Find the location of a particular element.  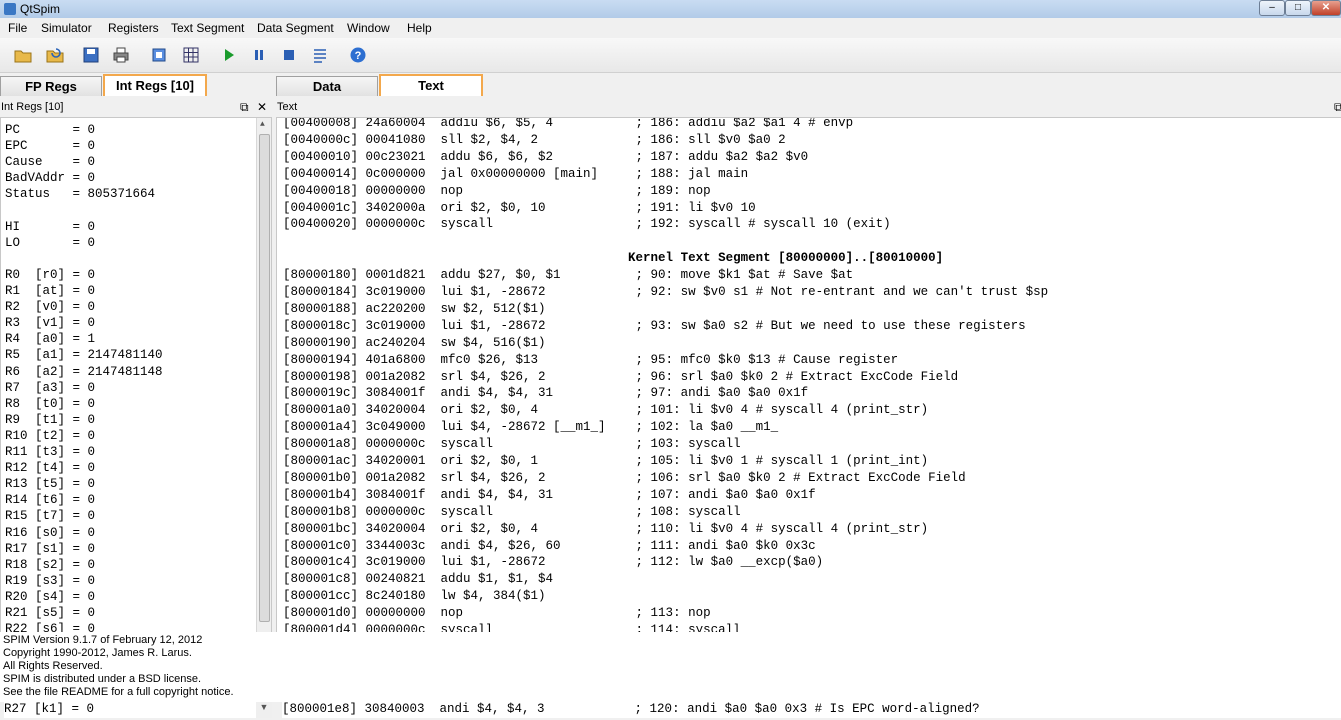

register-row: HI = 0 is located at coordinates (50, 226).